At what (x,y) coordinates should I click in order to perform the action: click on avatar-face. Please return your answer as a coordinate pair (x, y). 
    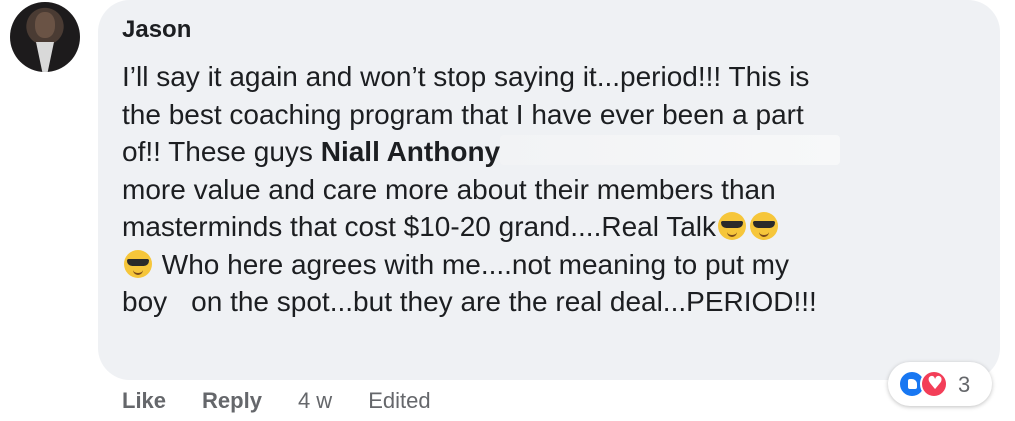
    Looking at the image, I should click on (45, 25).